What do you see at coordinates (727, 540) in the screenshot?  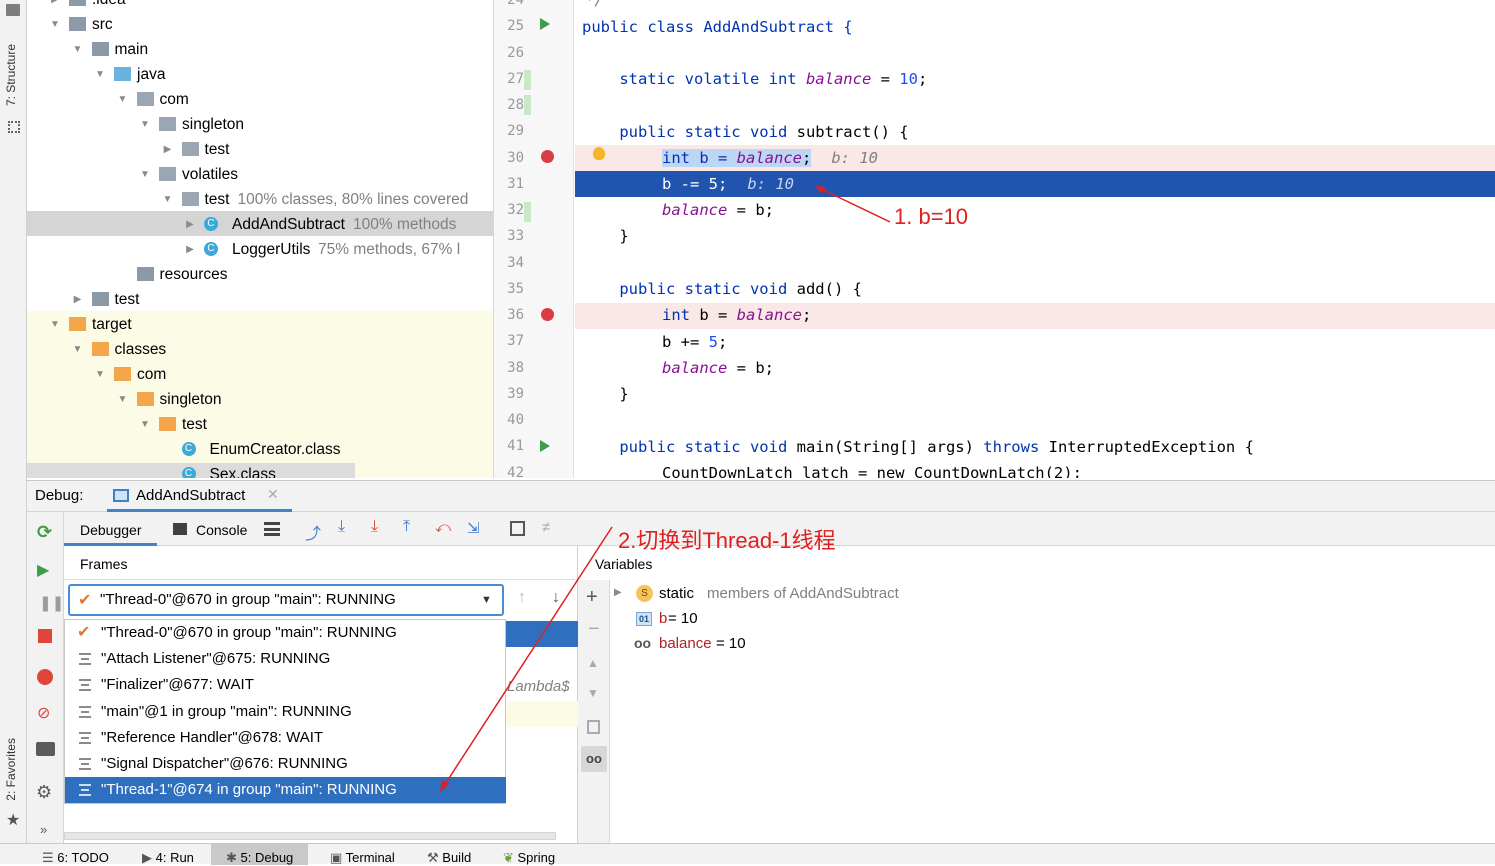 I see `annotation-2: 2.切换到Thread-1线程` at bounding box center [727, 540].